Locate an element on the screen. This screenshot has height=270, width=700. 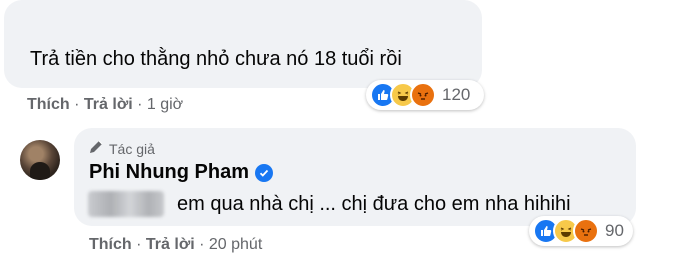
timestamp: 1 giờ is located at coordinates (165, 104).